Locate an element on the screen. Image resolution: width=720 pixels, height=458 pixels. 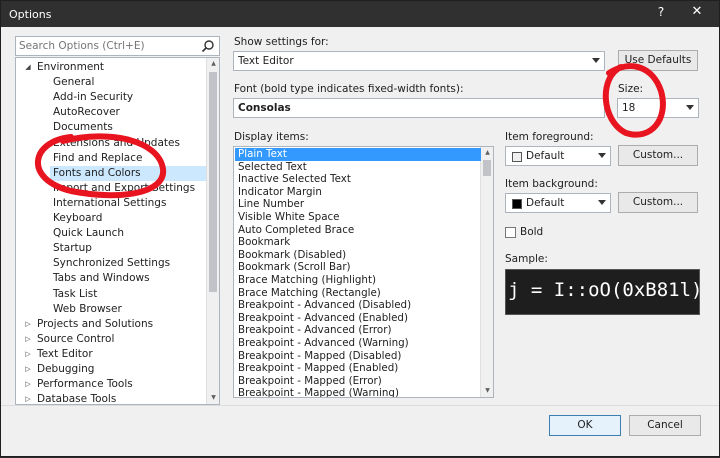
close-button: ✕ is located at coordinates (697, 12).